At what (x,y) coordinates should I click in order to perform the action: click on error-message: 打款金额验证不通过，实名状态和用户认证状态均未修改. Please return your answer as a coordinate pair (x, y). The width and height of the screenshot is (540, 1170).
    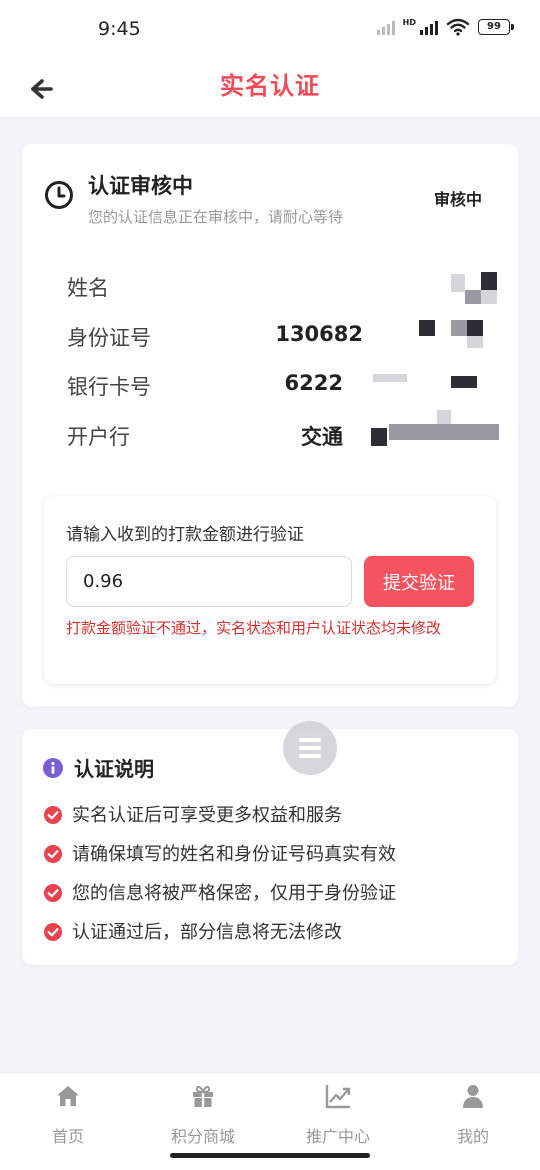
    Looking at the image, I should click on (254, 628).